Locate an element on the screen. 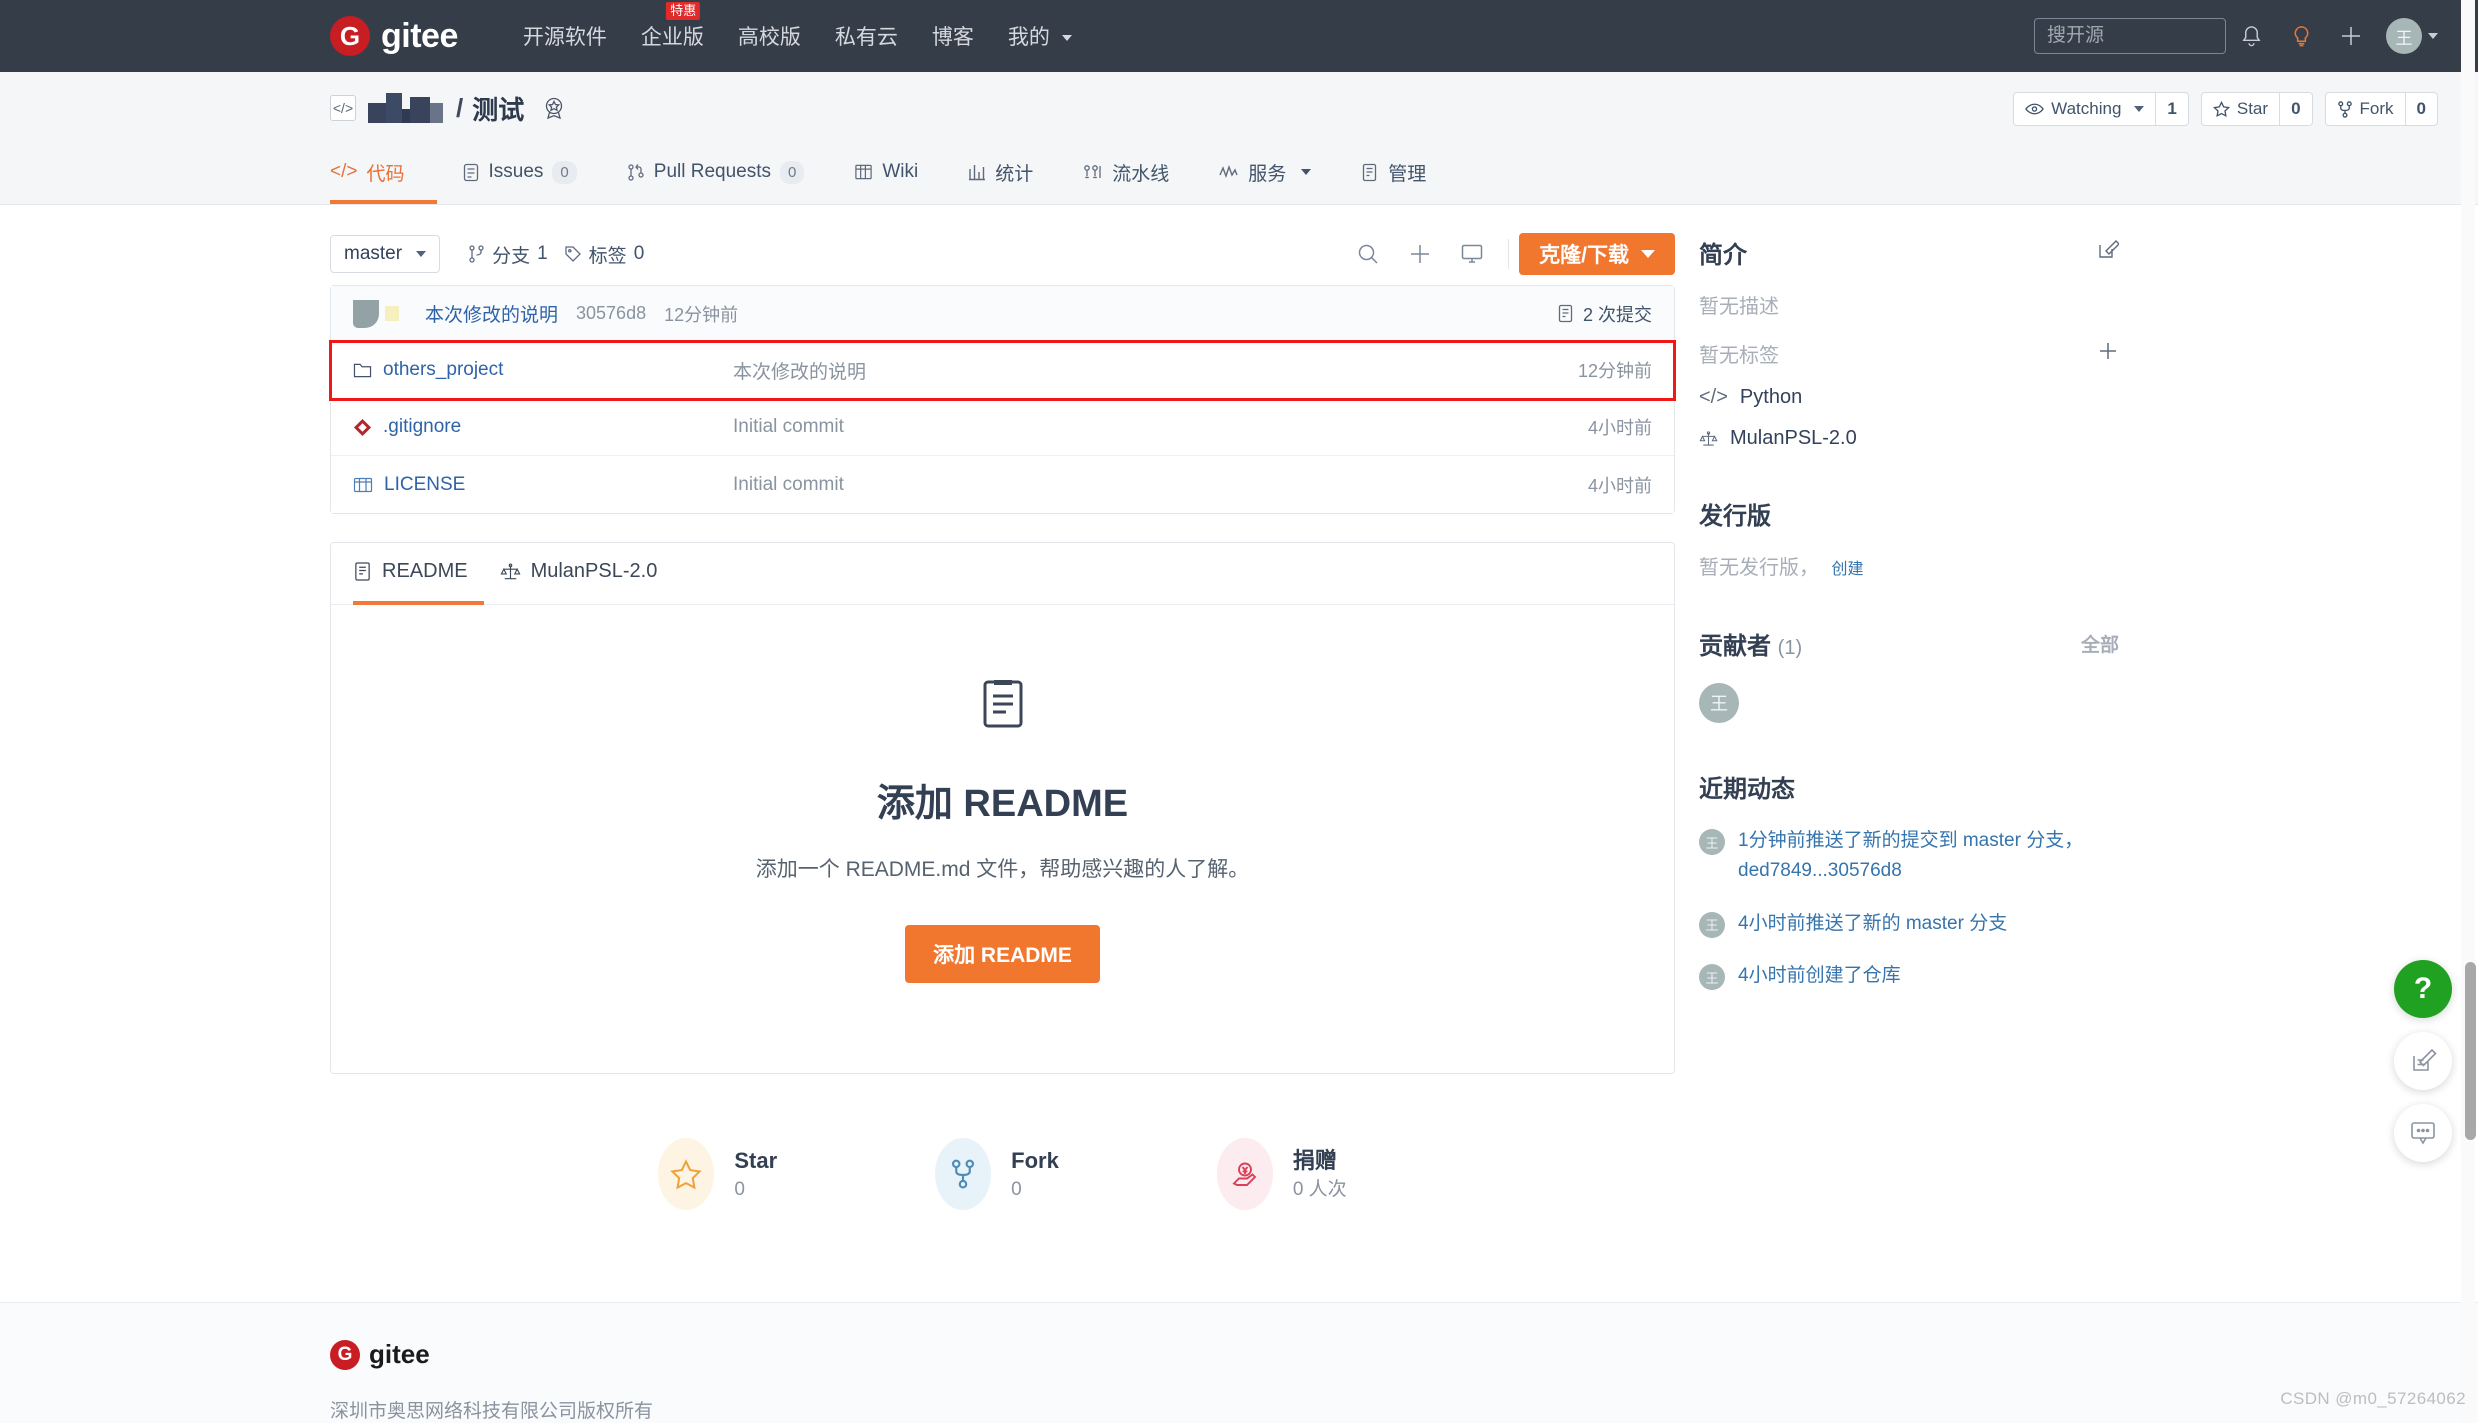 The width and height of the screenshot is (2478, 1423). clone-download-button: 克隆/下载 is located at coordinates (1597, 254).